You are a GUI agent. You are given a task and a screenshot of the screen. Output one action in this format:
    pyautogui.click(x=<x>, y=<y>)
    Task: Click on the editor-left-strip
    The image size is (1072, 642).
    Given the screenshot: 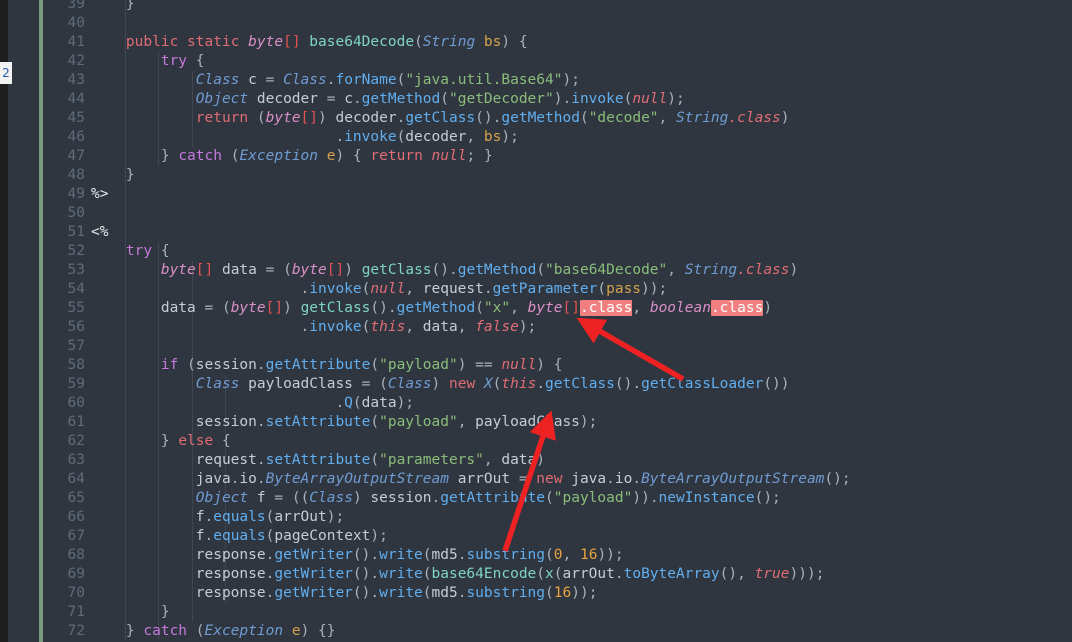 What is the action you would take?
    pyautogui.click(x=4, y=321)
    